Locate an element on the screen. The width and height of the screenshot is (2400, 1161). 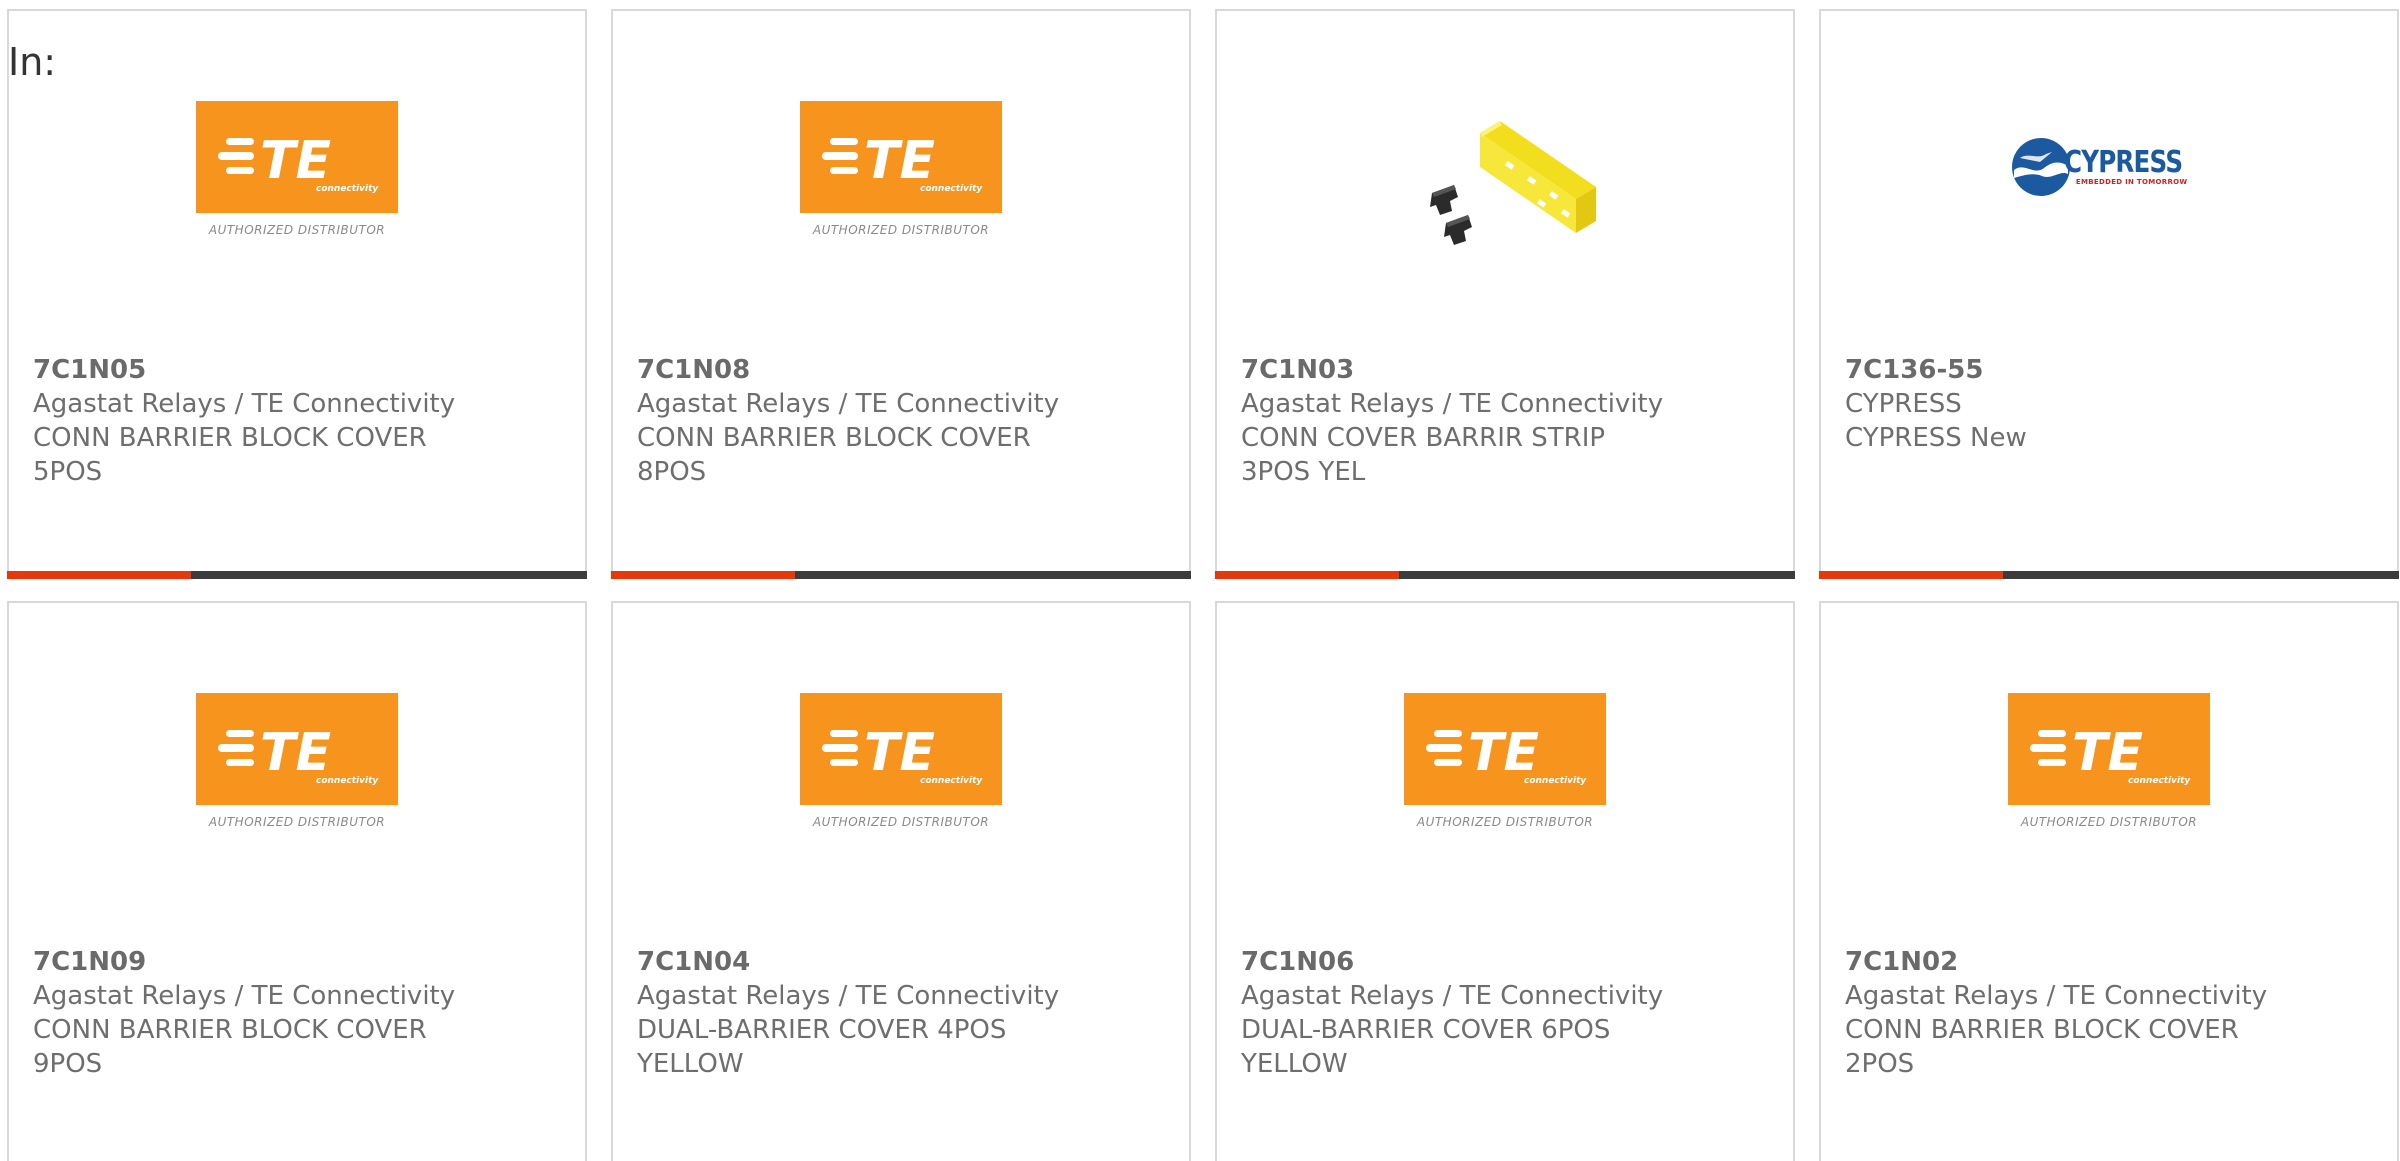
product-image: CYPRESS EMBEDDED IN TOMORROW is located at coordinates (2109, 186).